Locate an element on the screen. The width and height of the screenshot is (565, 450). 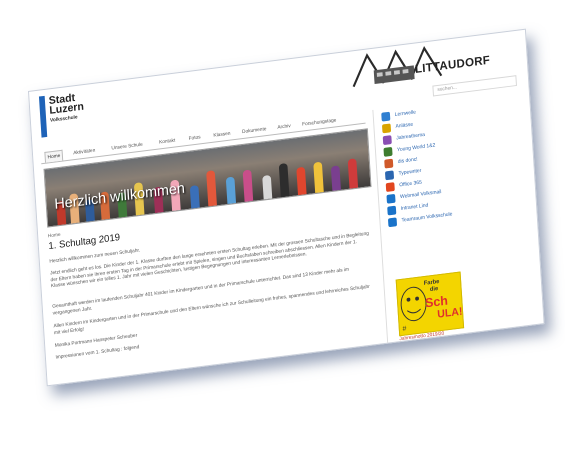
nav-unsere-schule: Unsere Schule is located at coordinates (127, 147).